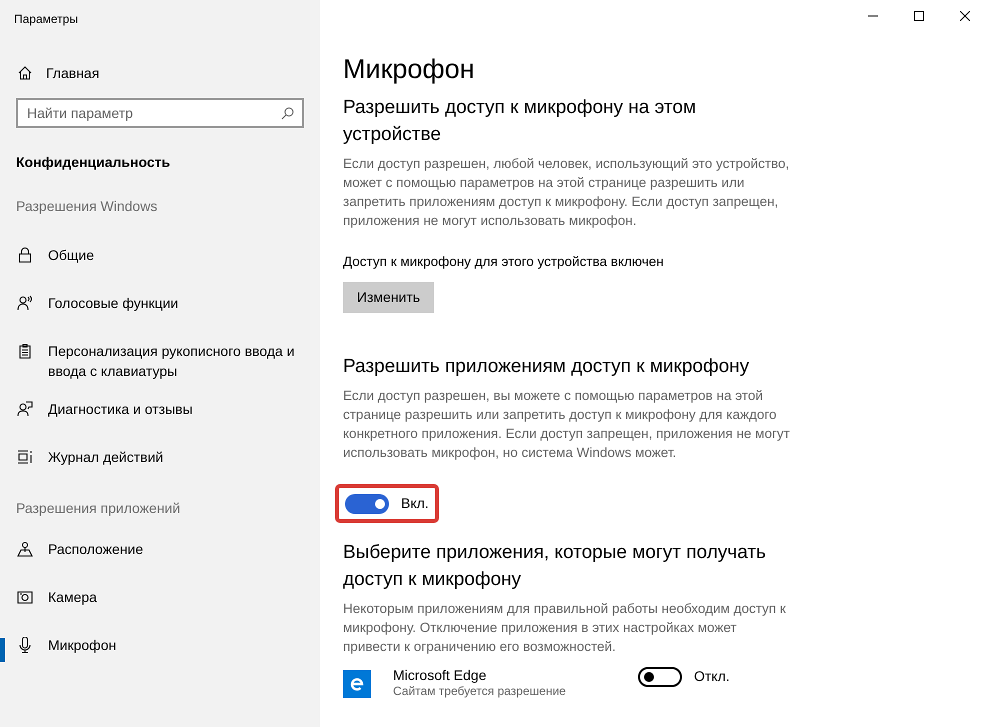  What do you see at coordinates (160, 602) in the screenshot?
I see `sidebar-item: Камера` at bounding box center [160, 602].